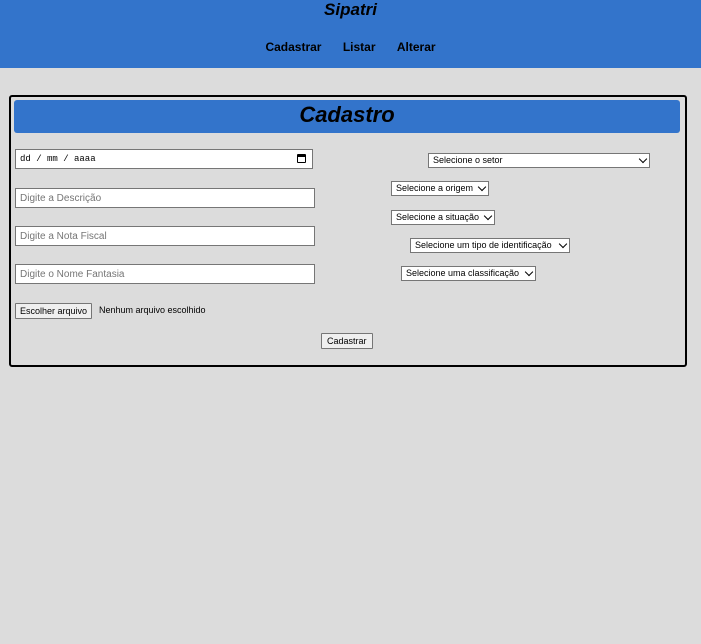 This screenshot has width=701, height=644. I want to click on file-choose-button: Escolher arquivo, so click(54, 311).